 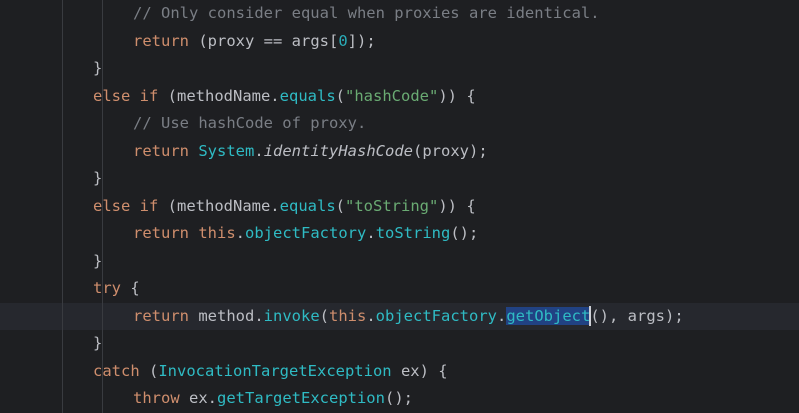 I want to click on code-line: try {, so click(x=399, y=289).